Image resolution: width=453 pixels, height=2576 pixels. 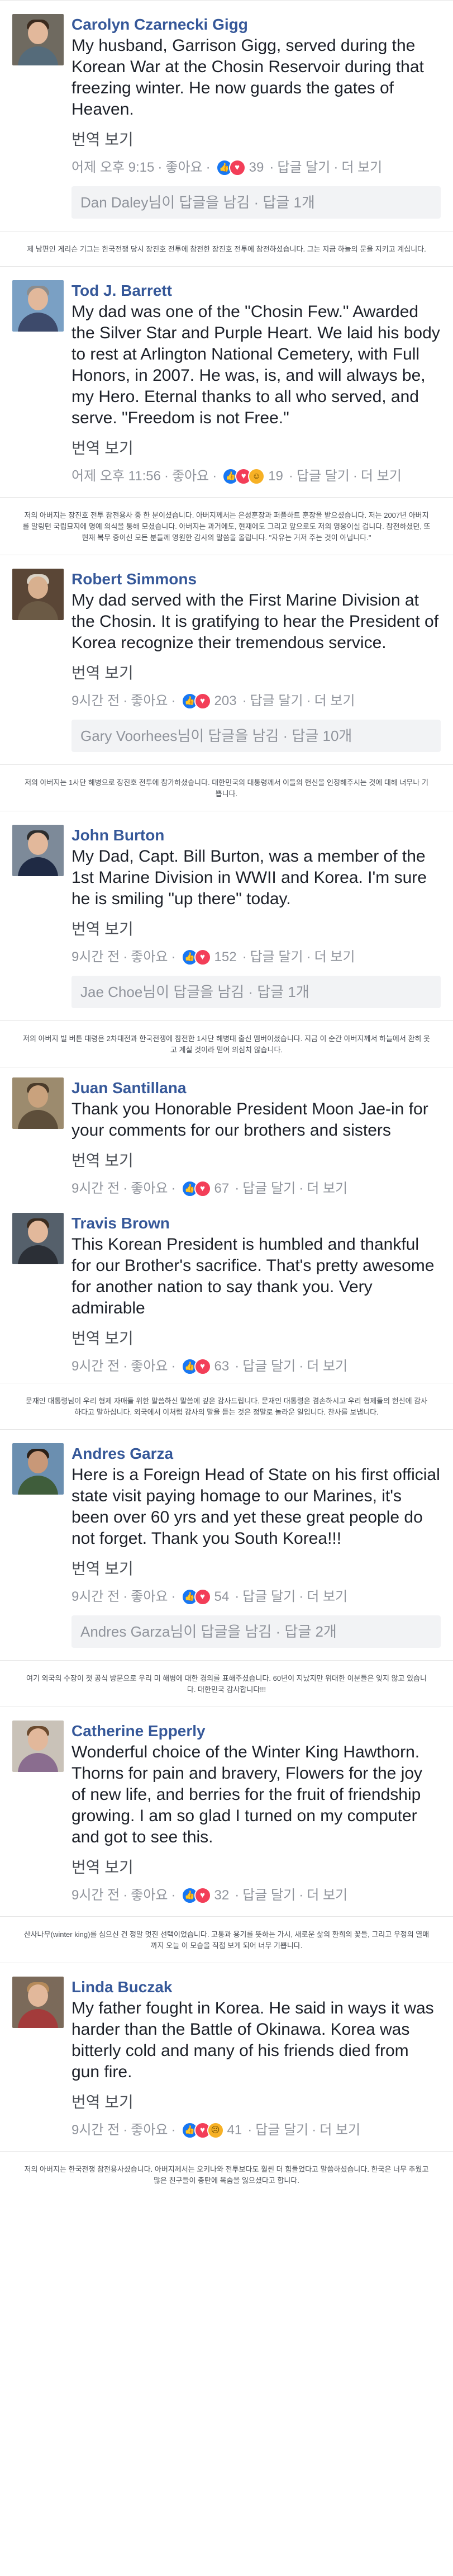 I want to click on commenter-name: Catherine Epperly, so click(x=256, y=1731).